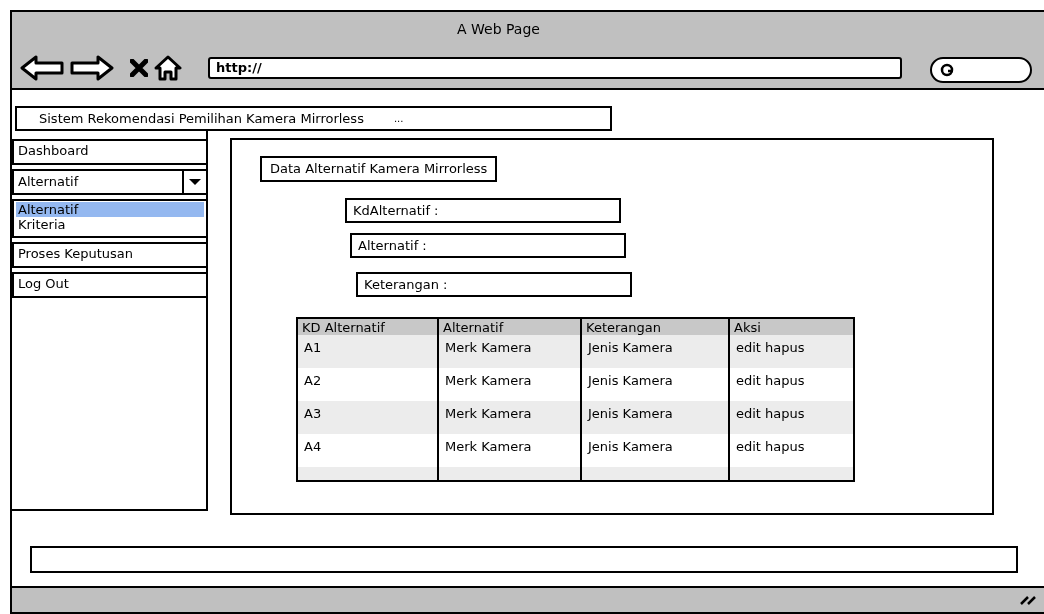 Image resolution: width=1044 pixels, height=614 pixels. I want to click on search-field, so click(981, 70).